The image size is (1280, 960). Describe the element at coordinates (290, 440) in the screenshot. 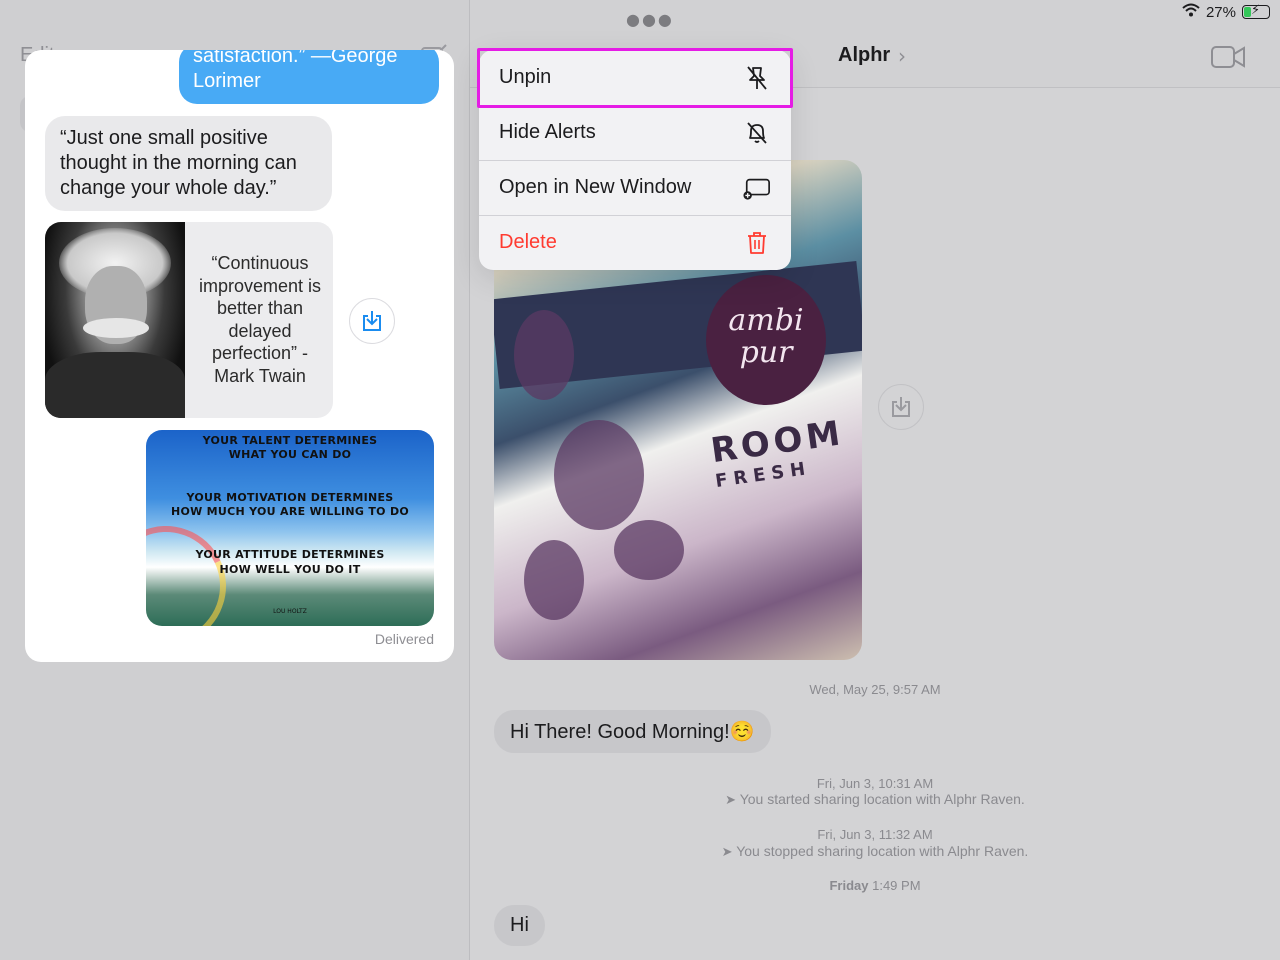

I see `poster-line: YOUR TALENT DETERMINES` at that location.